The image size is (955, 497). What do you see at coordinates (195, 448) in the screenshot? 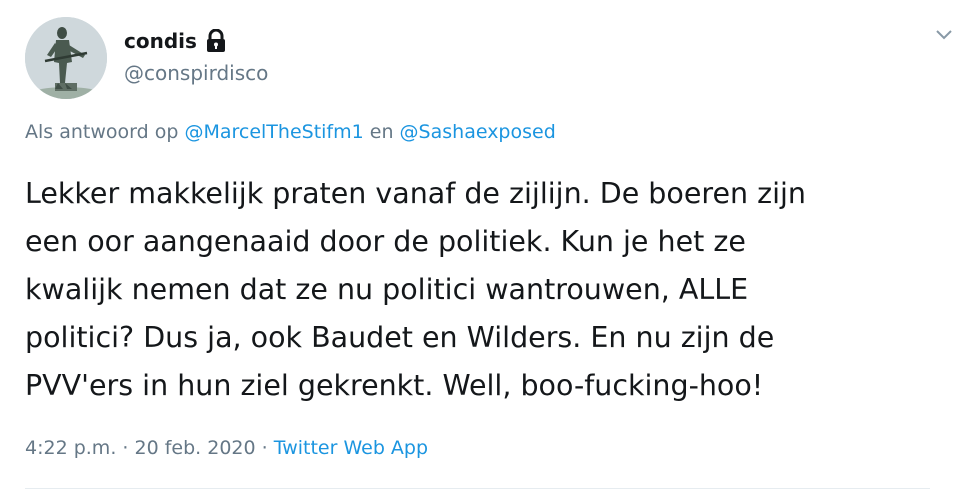
I see `tweet-date: 20 feb. 2020` at bounding box center [195, 448].